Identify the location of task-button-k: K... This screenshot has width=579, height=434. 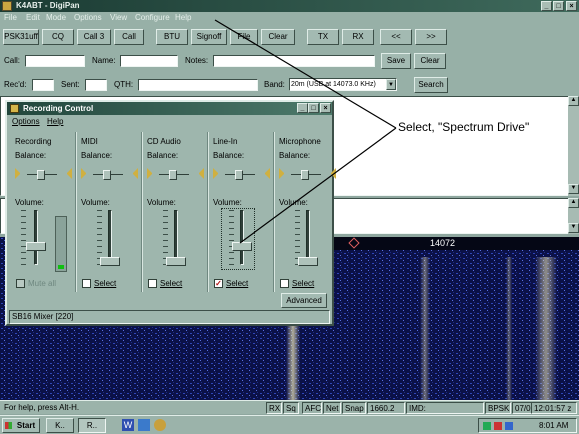
(60, 425).